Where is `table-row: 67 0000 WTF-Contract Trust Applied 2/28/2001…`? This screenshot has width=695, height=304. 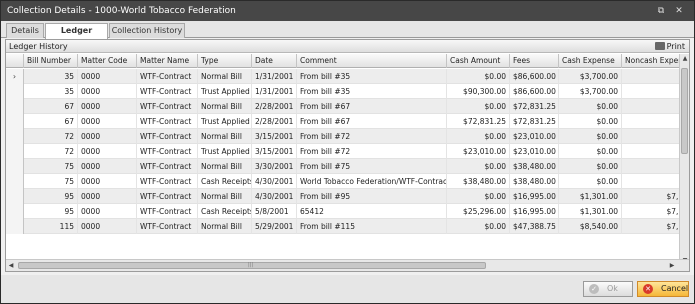 table-row: 67 0000 WTF-Contract Trust Applied 2/28/2001… is located at coordinates (342, 121).